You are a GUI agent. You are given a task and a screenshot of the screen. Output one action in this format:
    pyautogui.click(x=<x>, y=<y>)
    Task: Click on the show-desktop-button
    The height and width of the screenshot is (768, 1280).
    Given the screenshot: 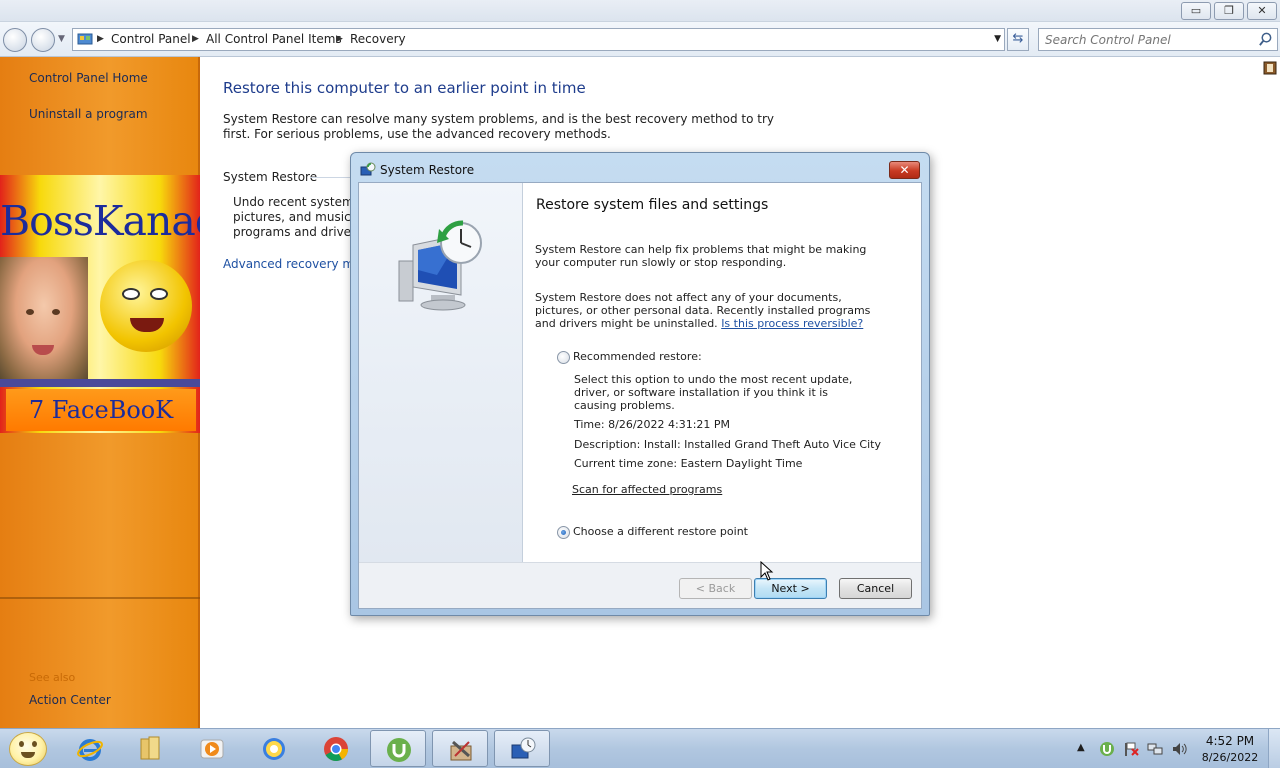 What is the action you would take?
    pyautogui.click(x=1274, y=748)
    